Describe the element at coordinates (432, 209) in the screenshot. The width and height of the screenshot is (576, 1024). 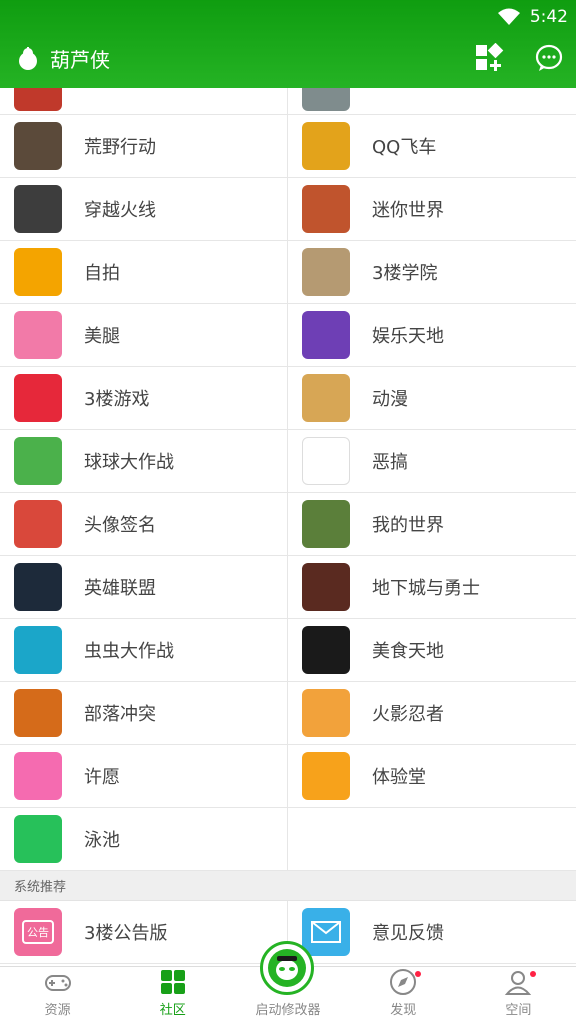
I see `board-item: 迷你世界` at that location.